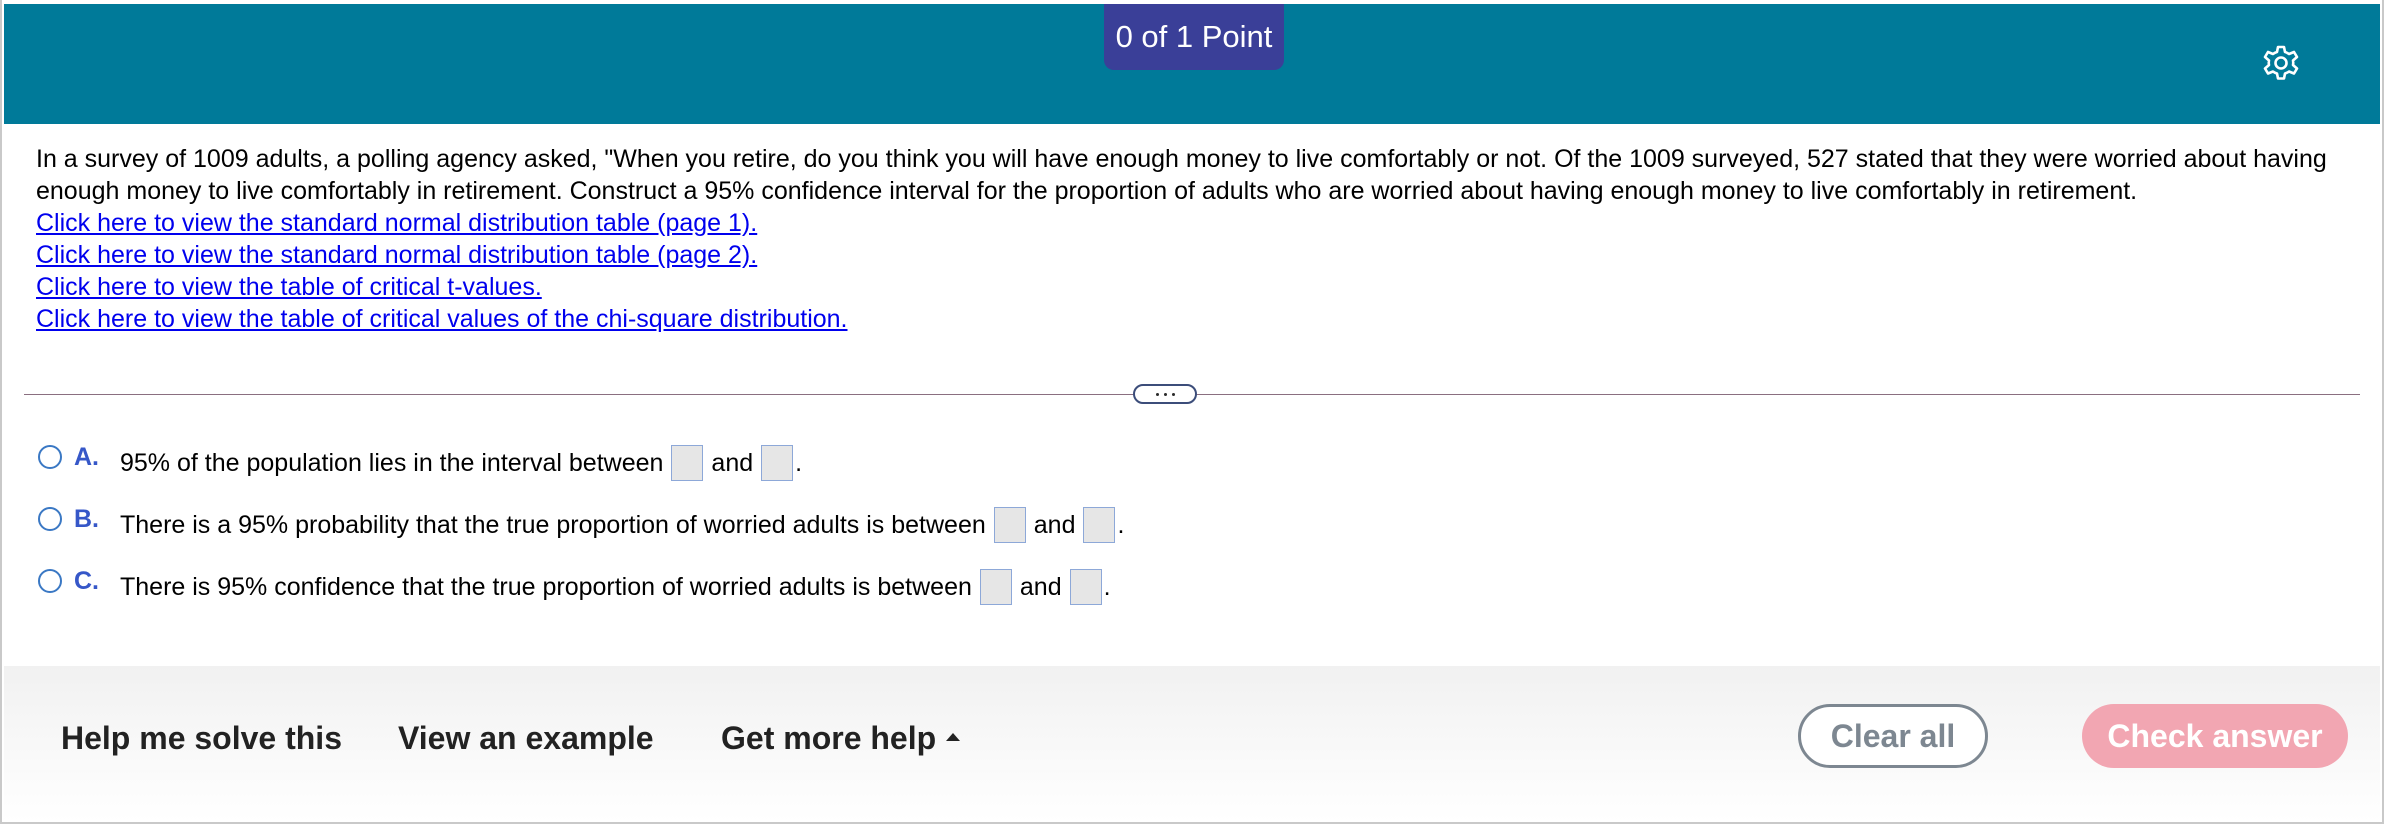 Image resolution: width=2384 pixels, height=826 pixels. Describe the element at coordinates (50, 457) in the screenshot. I see `radio-choice-a` at that location.